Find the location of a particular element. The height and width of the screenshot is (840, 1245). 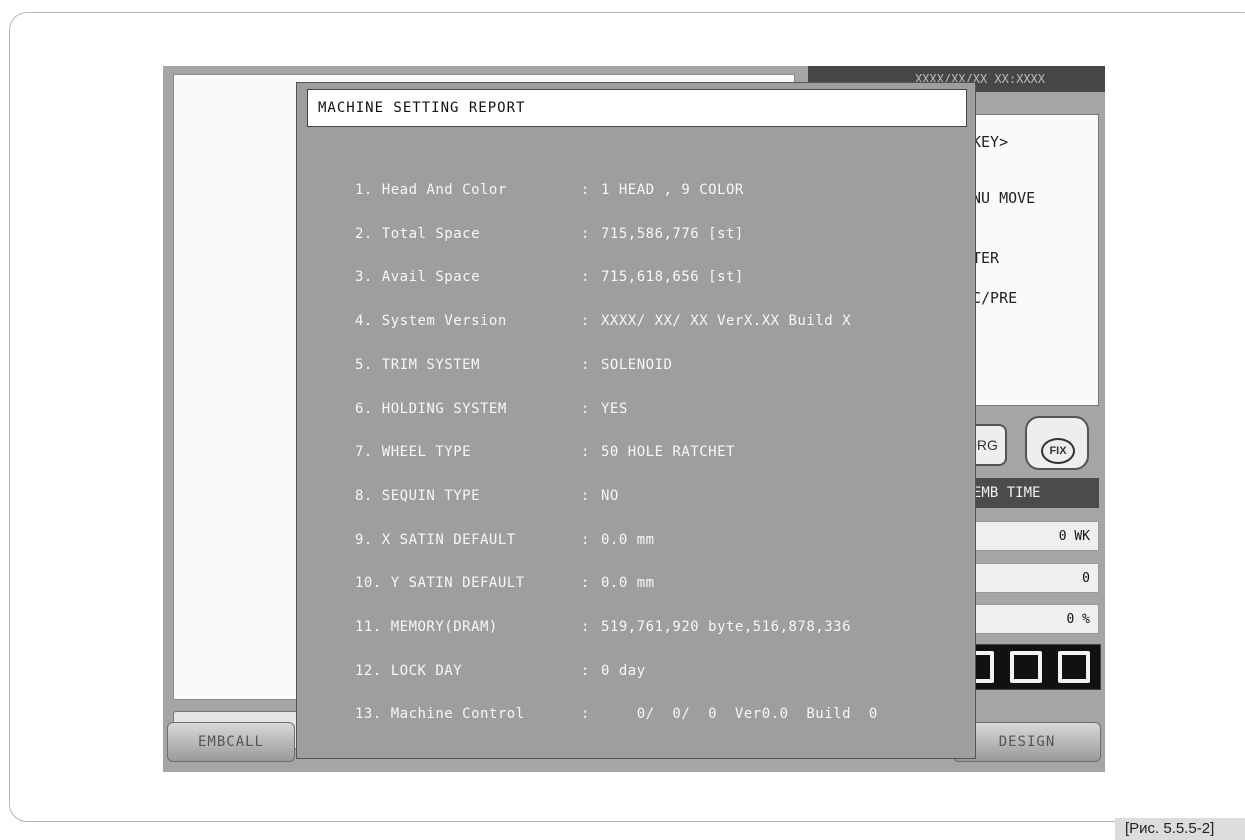

report-label: 13. Machine Control is located at coordinates (440, 714).